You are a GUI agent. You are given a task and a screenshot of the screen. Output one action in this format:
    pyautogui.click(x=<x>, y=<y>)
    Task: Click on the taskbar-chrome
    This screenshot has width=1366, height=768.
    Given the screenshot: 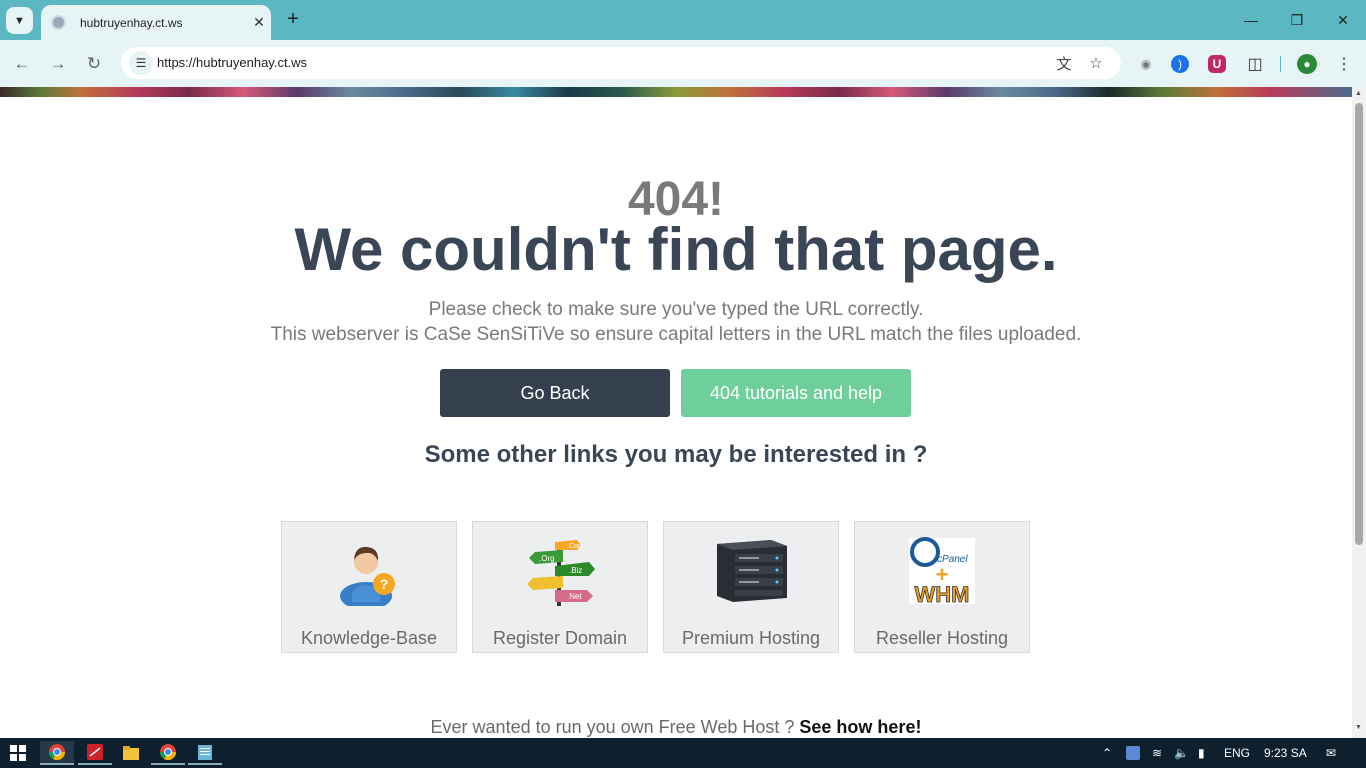 What is the action you would take?
    pyautogui.click(x=57, y=753)
    